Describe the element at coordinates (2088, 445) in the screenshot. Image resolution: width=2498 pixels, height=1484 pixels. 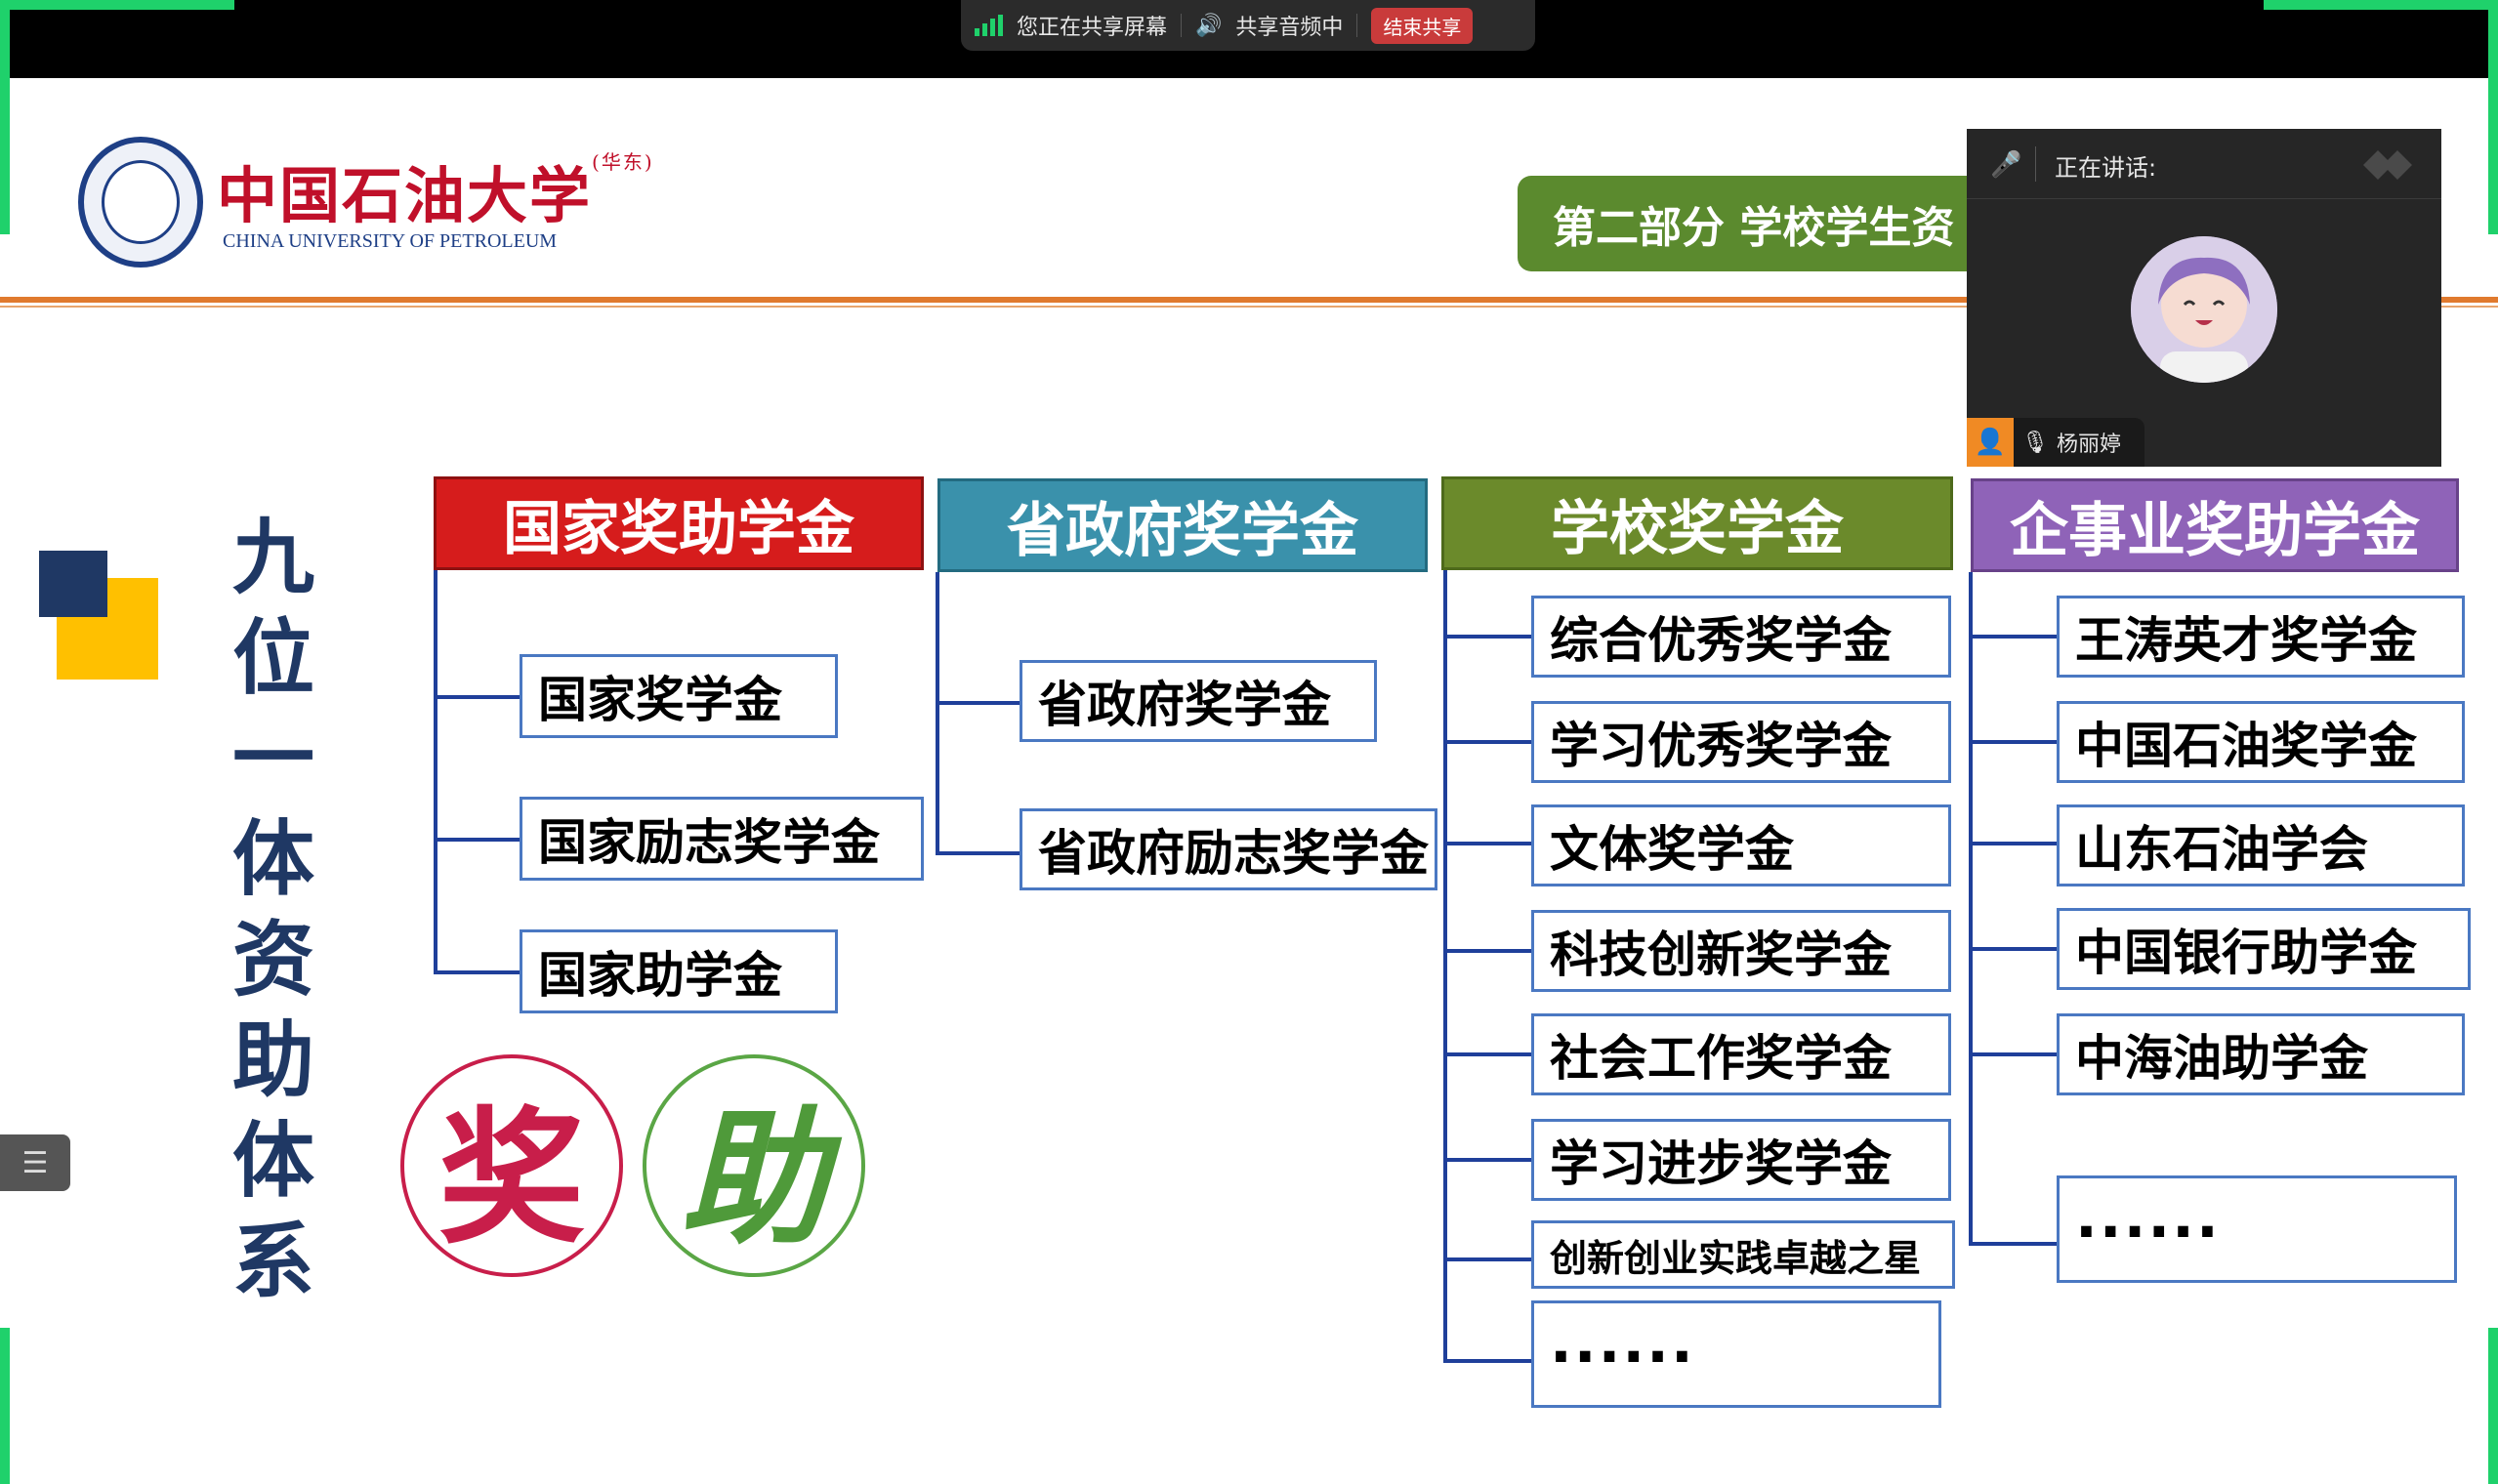
I see `speaker-name: 杨丽婷` at that location.